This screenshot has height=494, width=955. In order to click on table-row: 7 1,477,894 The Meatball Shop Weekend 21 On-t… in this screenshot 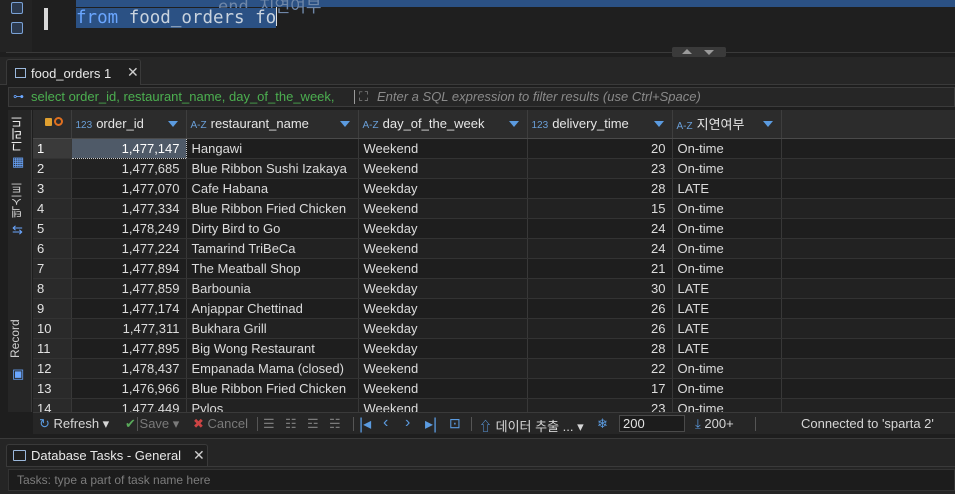, I will do `click(494, 268)`.